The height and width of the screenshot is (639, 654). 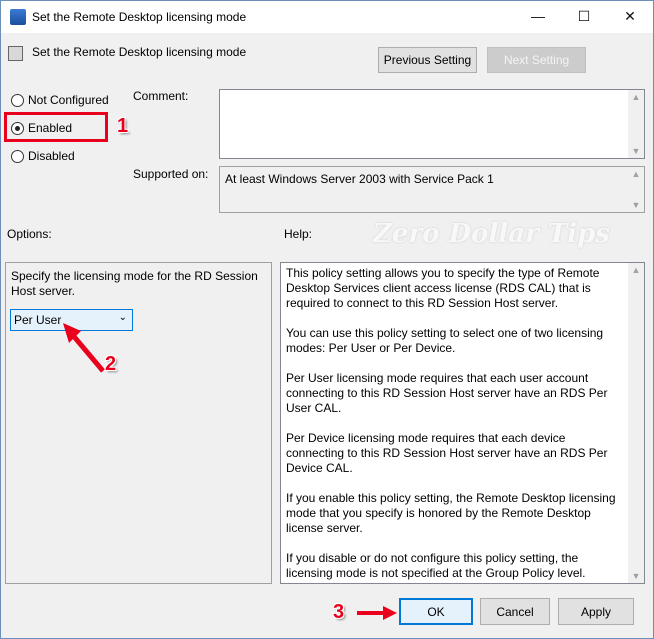 What do you see at coordinates (436, 611) in the screenshot?
I see `ok-button: OK` at bounding box center [436, 611].